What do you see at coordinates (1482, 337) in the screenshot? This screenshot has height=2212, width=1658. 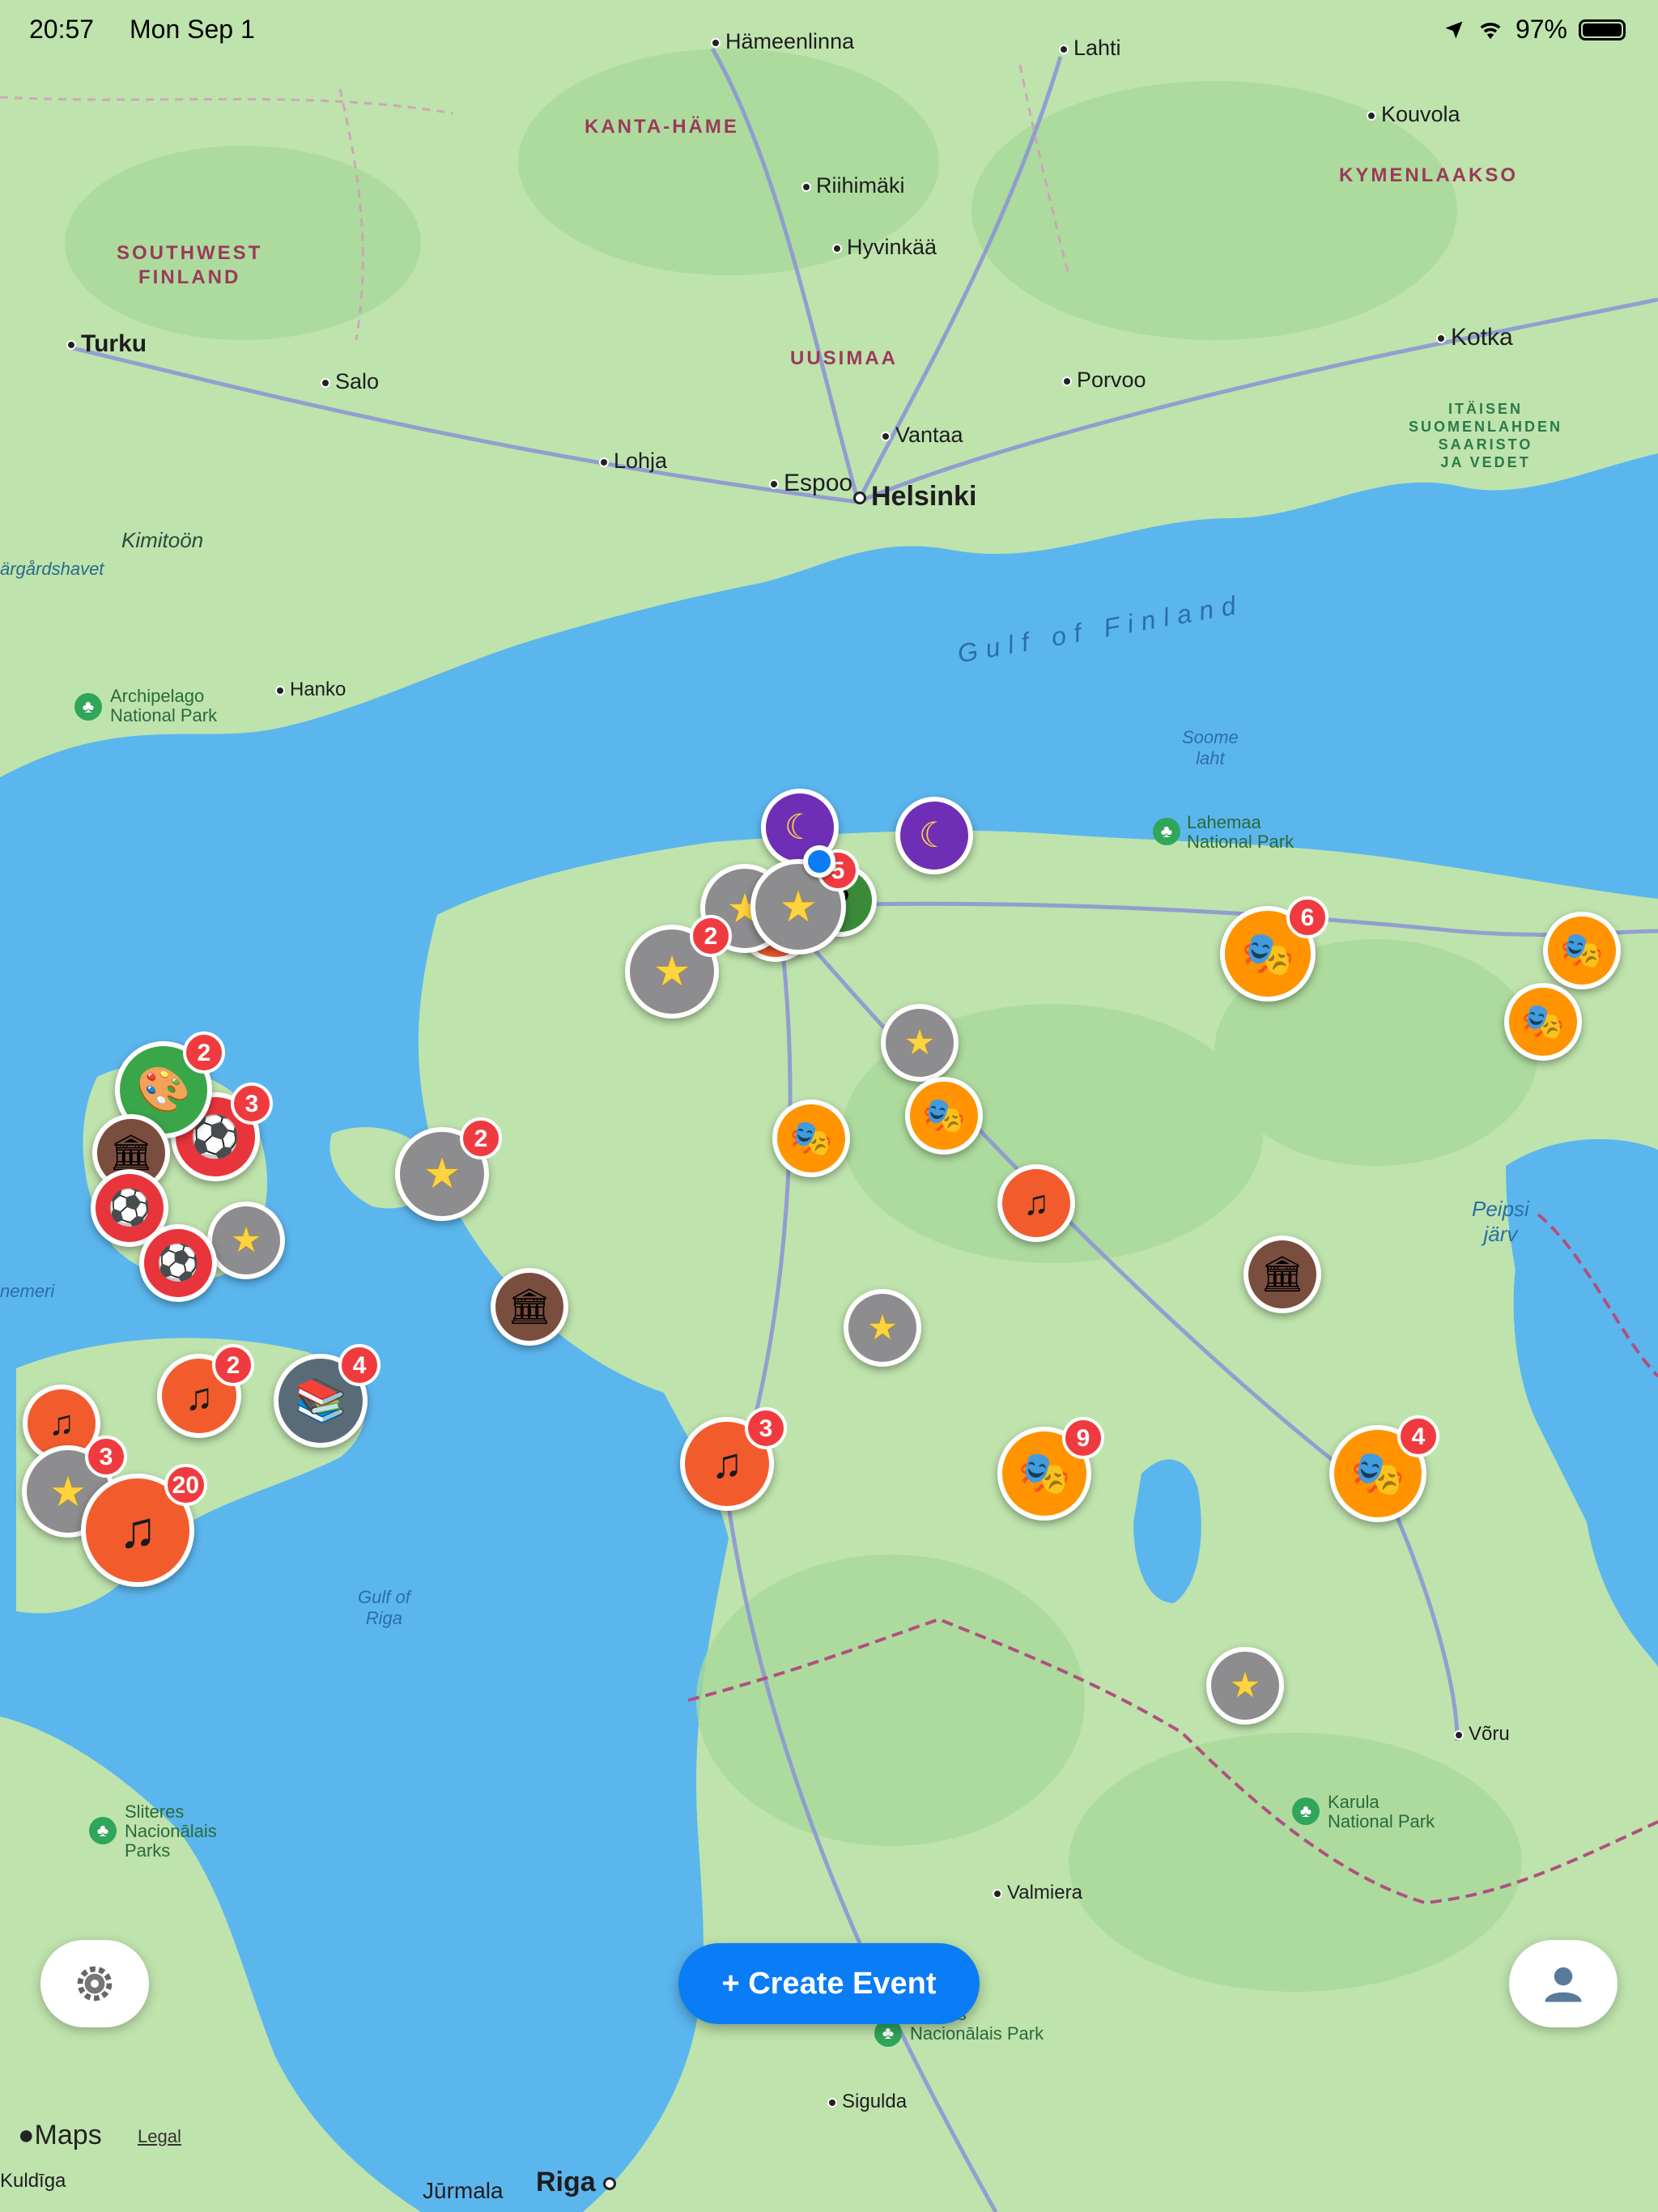 I see `place-label: Kotka` at bounding box center [1482, 337].